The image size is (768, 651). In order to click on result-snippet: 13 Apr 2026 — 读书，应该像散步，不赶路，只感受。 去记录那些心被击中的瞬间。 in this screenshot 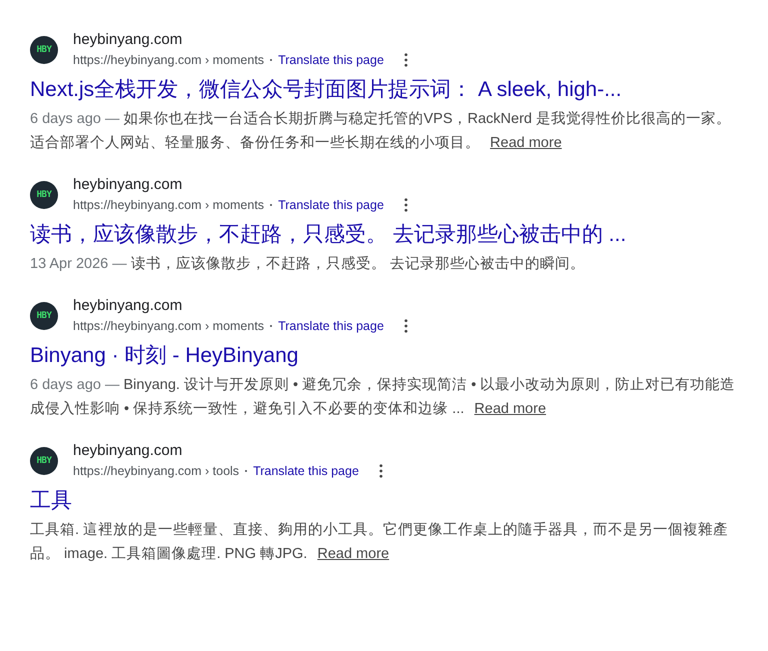, I will do `click(308, 264)`.